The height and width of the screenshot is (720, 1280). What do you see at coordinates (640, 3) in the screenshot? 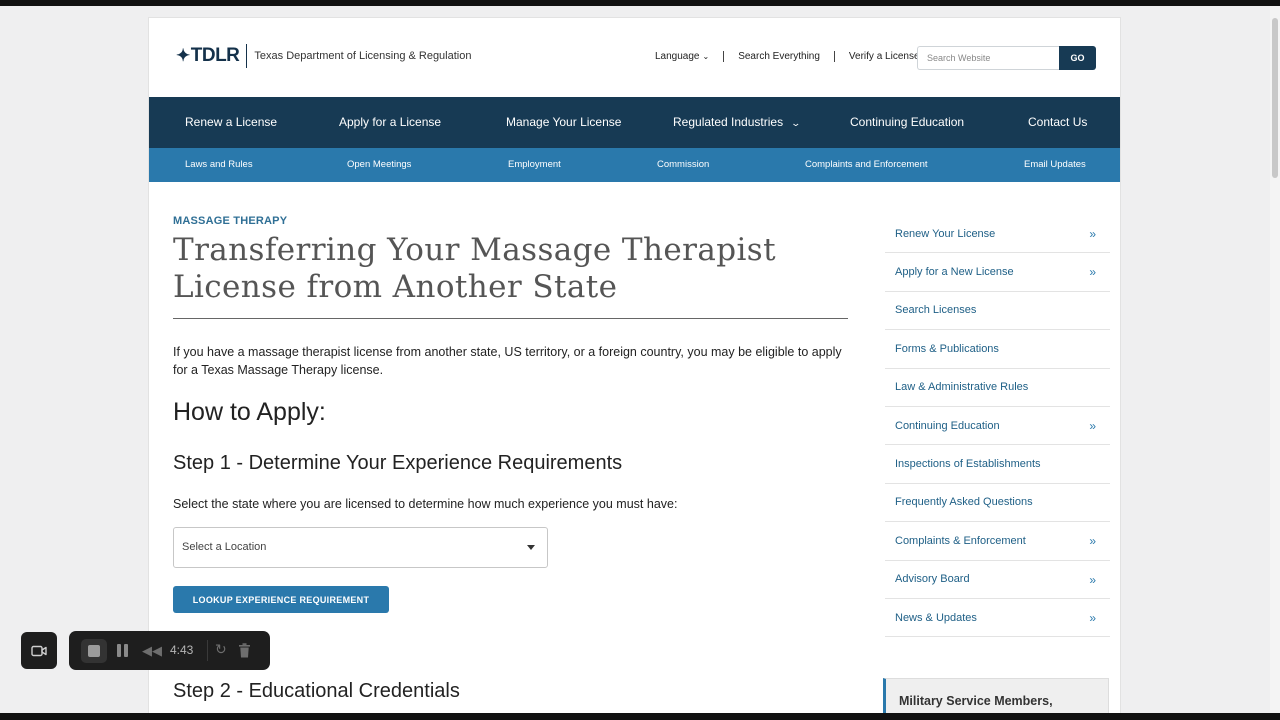
I see `screen-top-edge` at bounding box center [640, 3].